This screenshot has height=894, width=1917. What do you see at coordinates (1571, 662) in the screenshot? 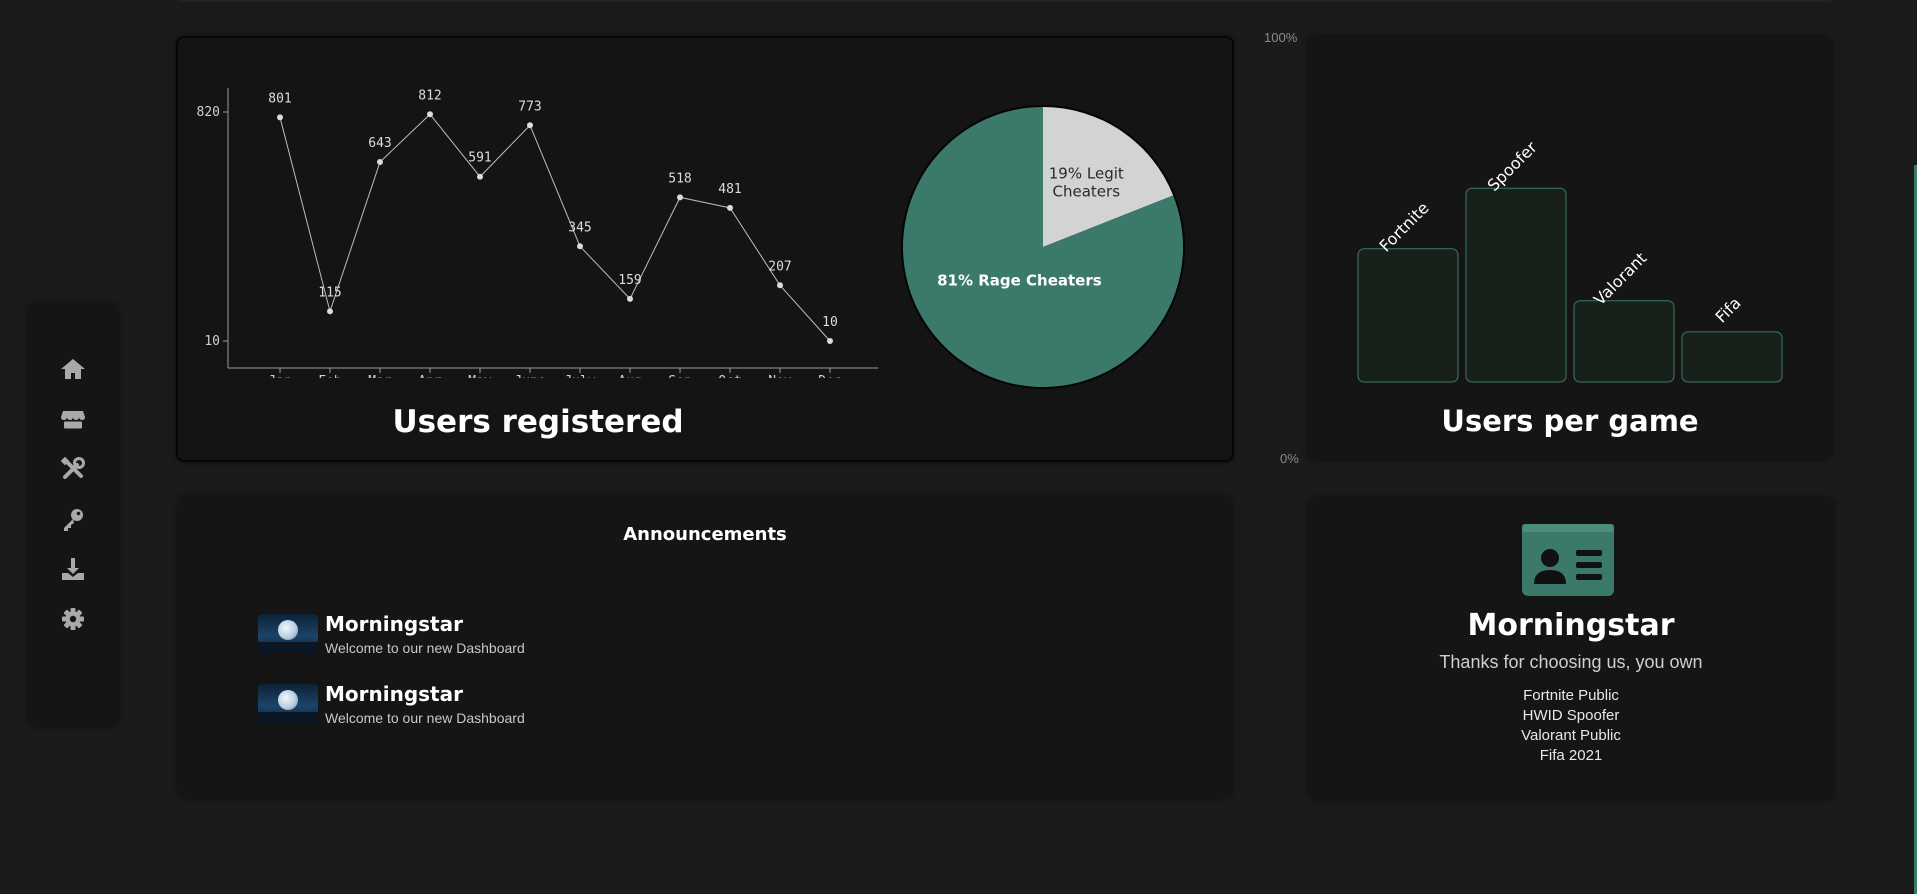
I see `profile-thanks-text: Thanks for choosing us, you own` at bounding box center [1571, 662].